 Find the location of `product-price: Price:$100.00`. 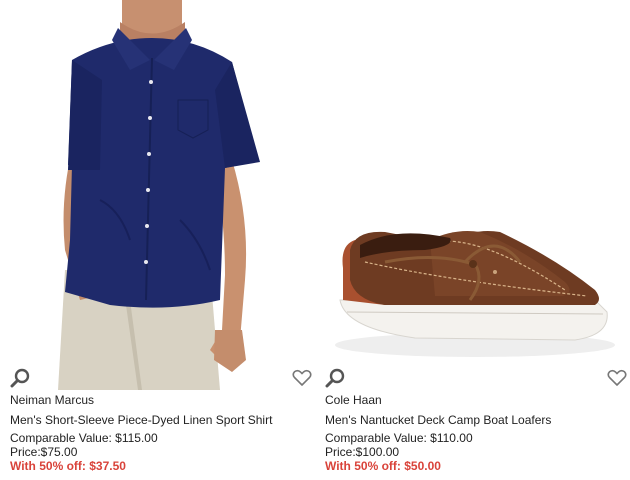

product-price: Price:$100.00 is located at coordinates (362, 452).